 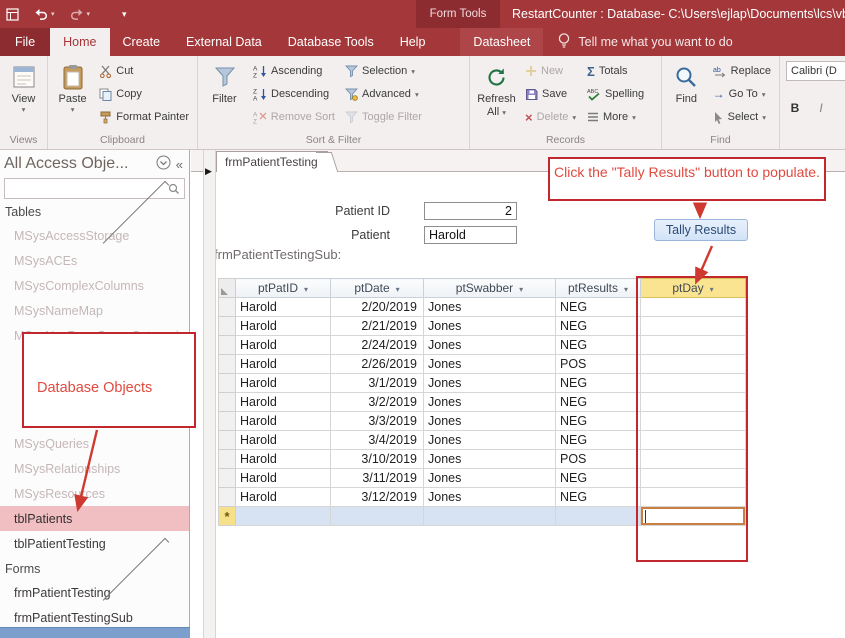 What do you see at coordinates (413, 42) in the screenshot?
I see `tab-help: Help` at bounding box center [413, 42].